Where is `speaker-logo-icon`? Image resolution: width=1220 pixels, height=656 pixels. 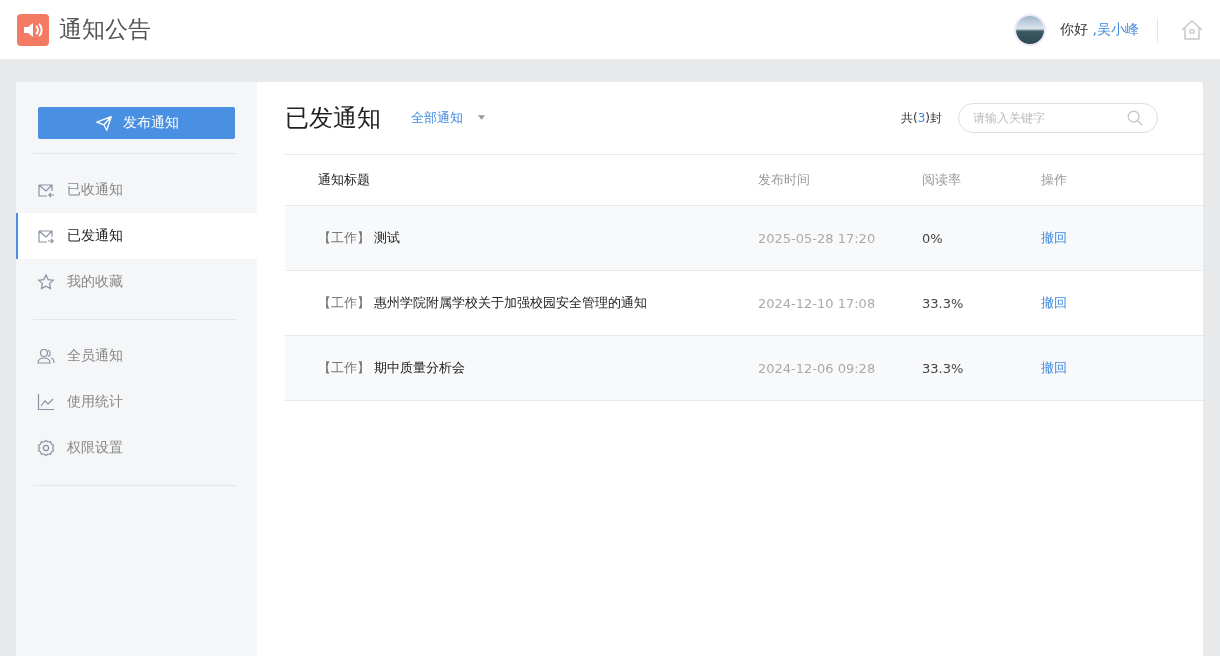 speaker-logo-icon is located at coordinates (33, 29).